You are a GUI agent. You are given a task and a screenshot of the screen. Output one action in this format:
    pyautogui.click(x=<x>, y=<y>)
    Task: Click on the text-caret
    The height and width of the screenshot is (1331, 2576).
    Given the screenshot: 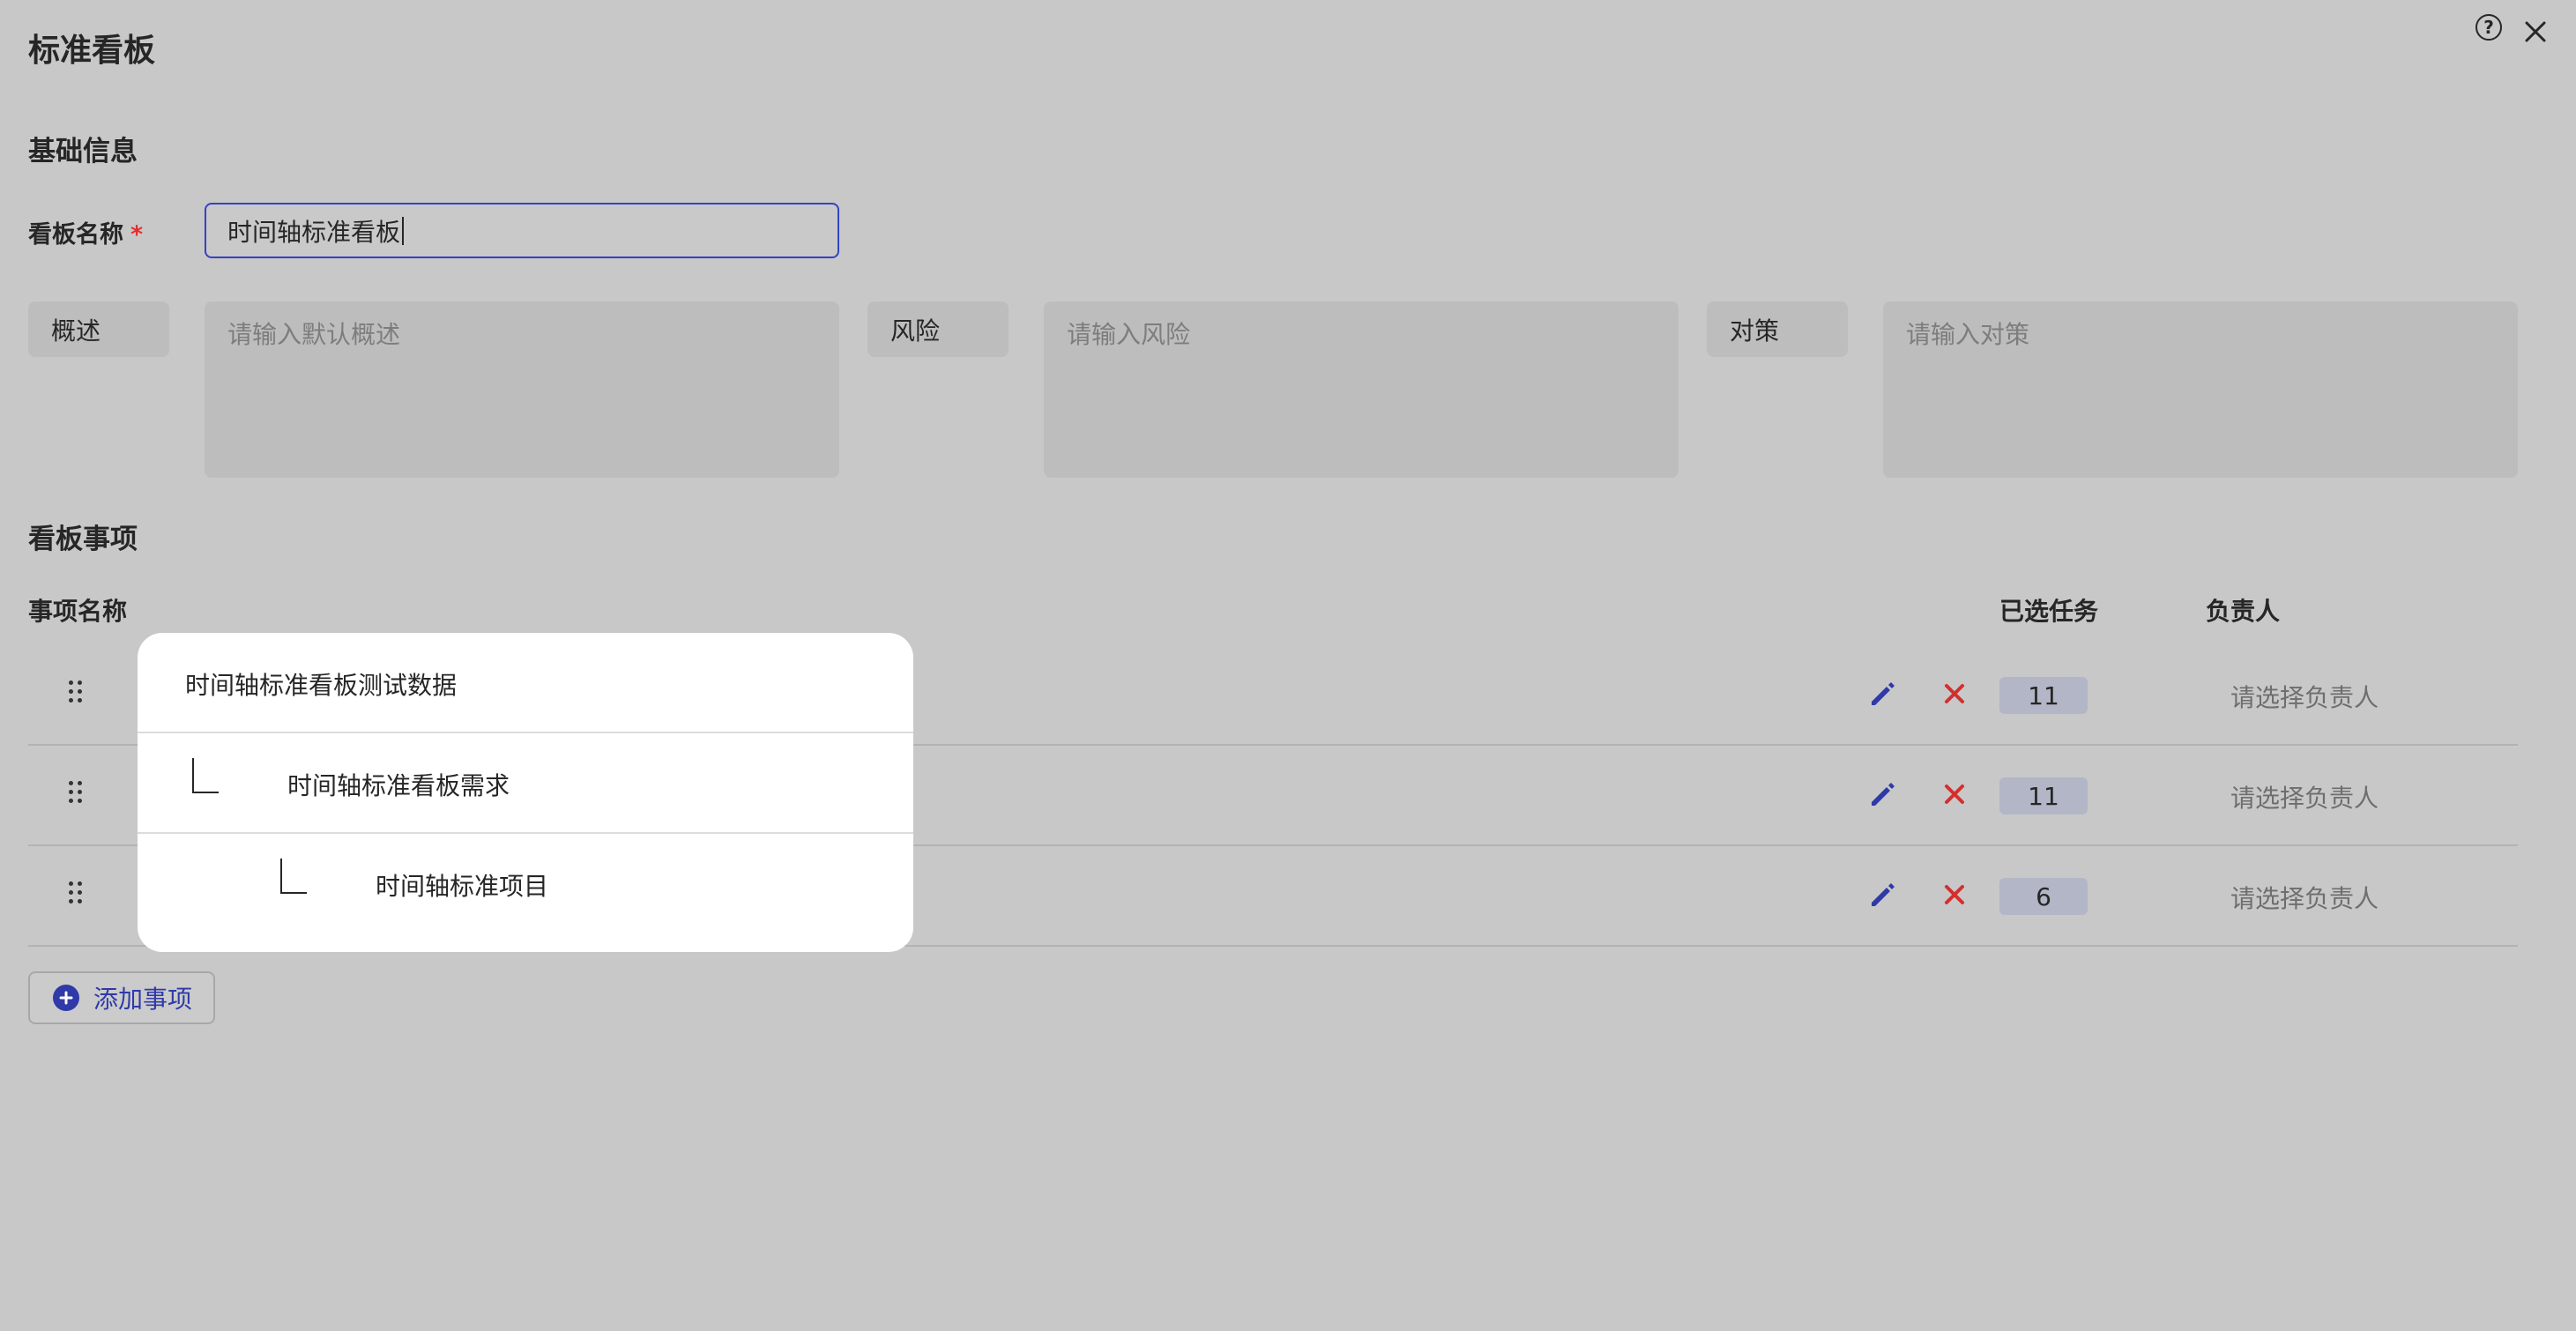 What is the action you would take?
    pyautogui.click(x=404, y=230)
    